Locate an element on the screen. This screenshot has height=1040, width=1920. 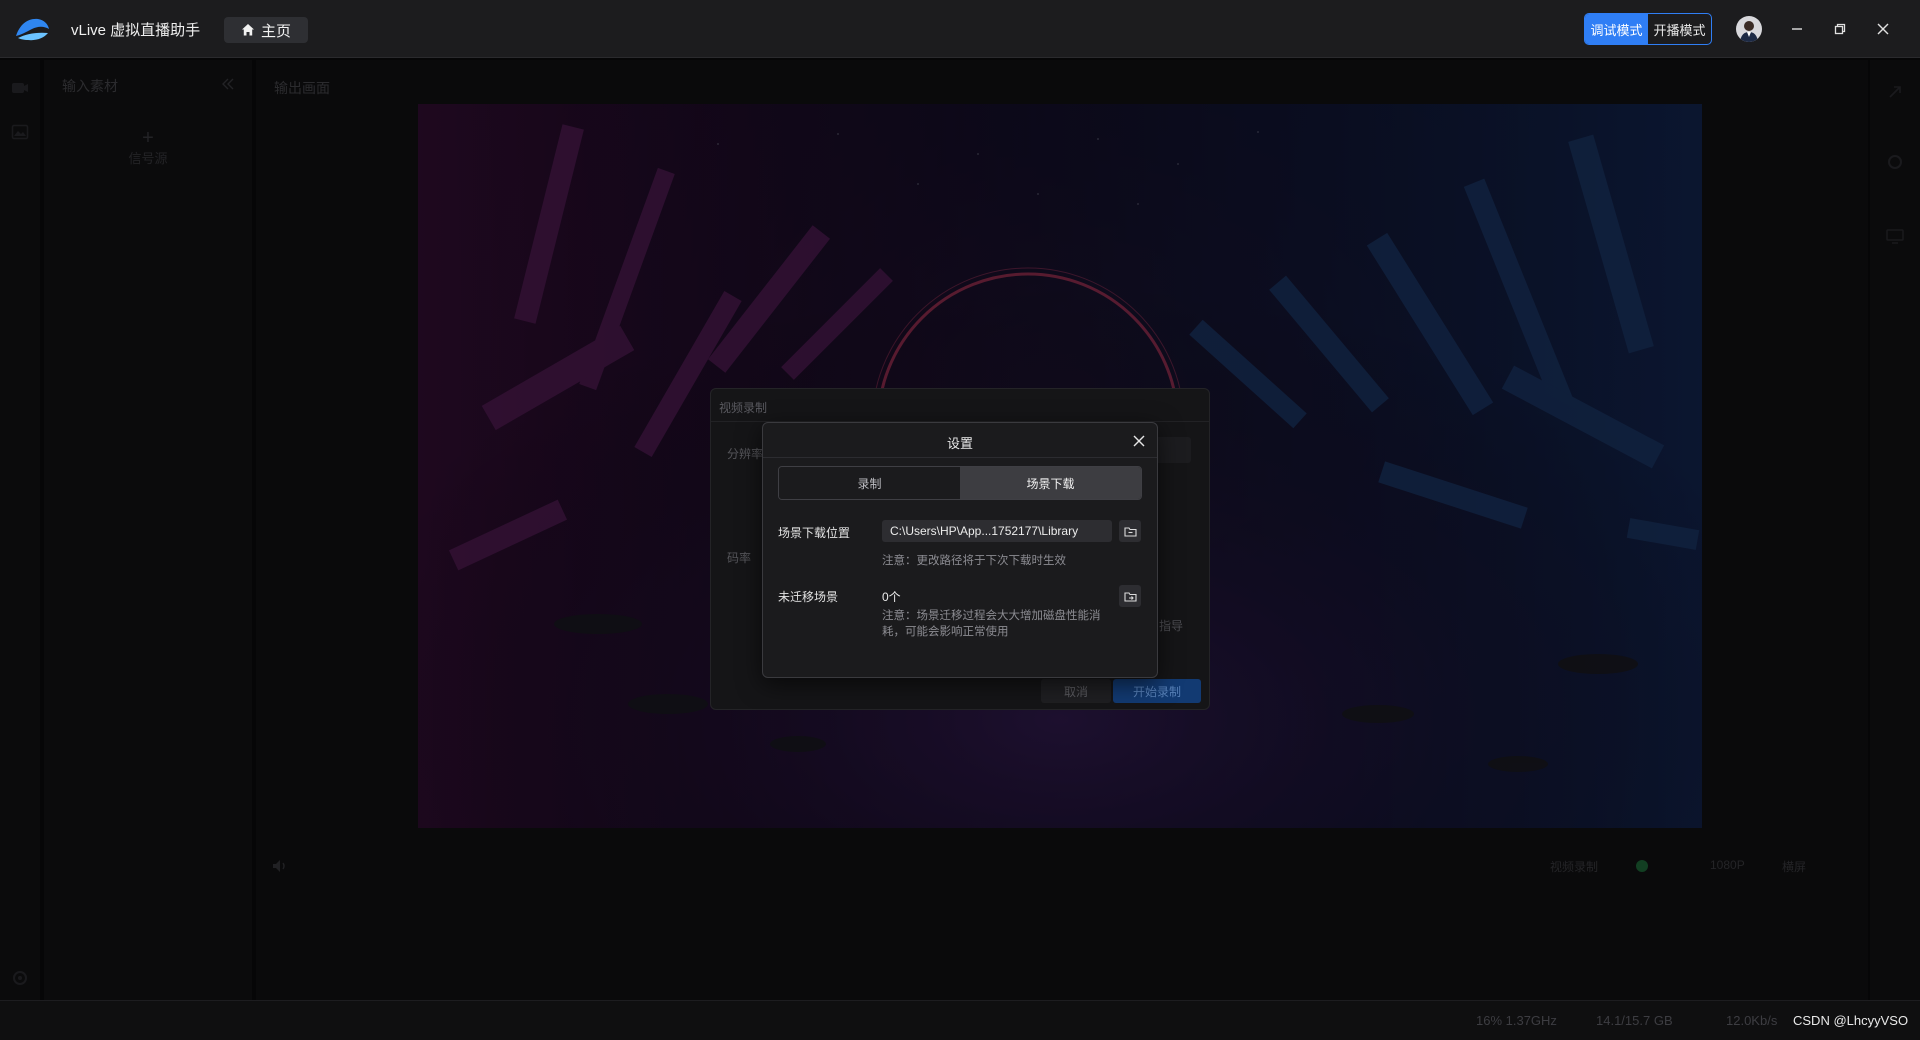
restore-icon is located at coordinates (1840, 29).